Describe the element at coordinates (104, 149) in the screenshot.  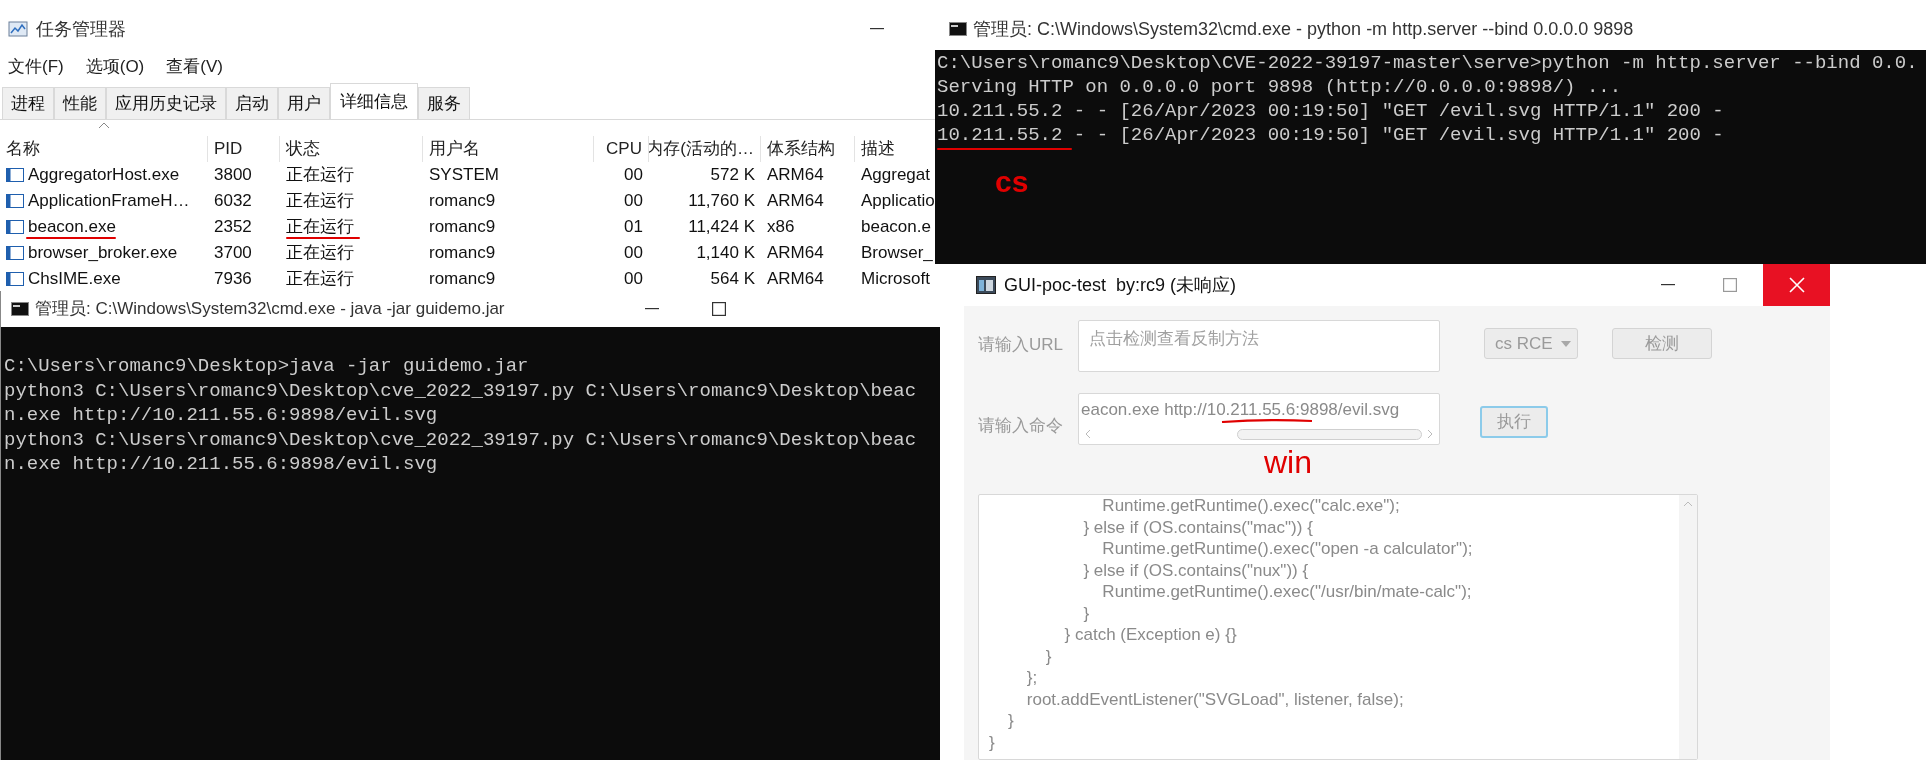
I see `column-header: 名称` at that location.